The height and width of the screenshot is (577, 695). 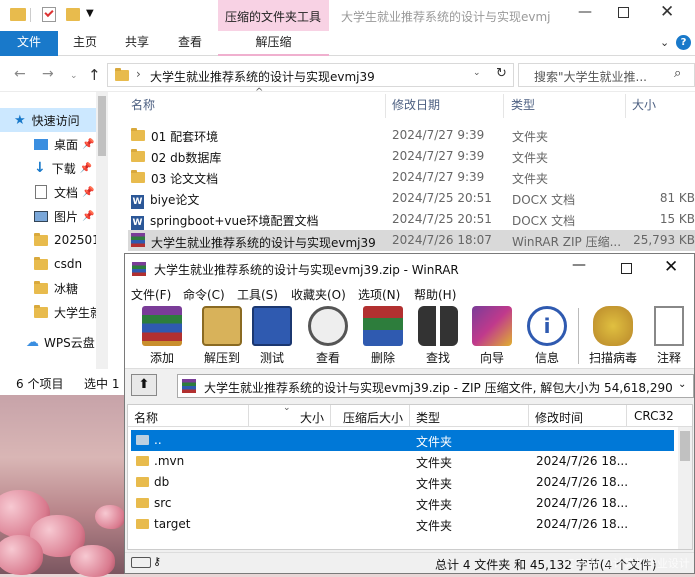 I want to click on path-dropdown-icon: ⌄, so click(x=682, y=384).